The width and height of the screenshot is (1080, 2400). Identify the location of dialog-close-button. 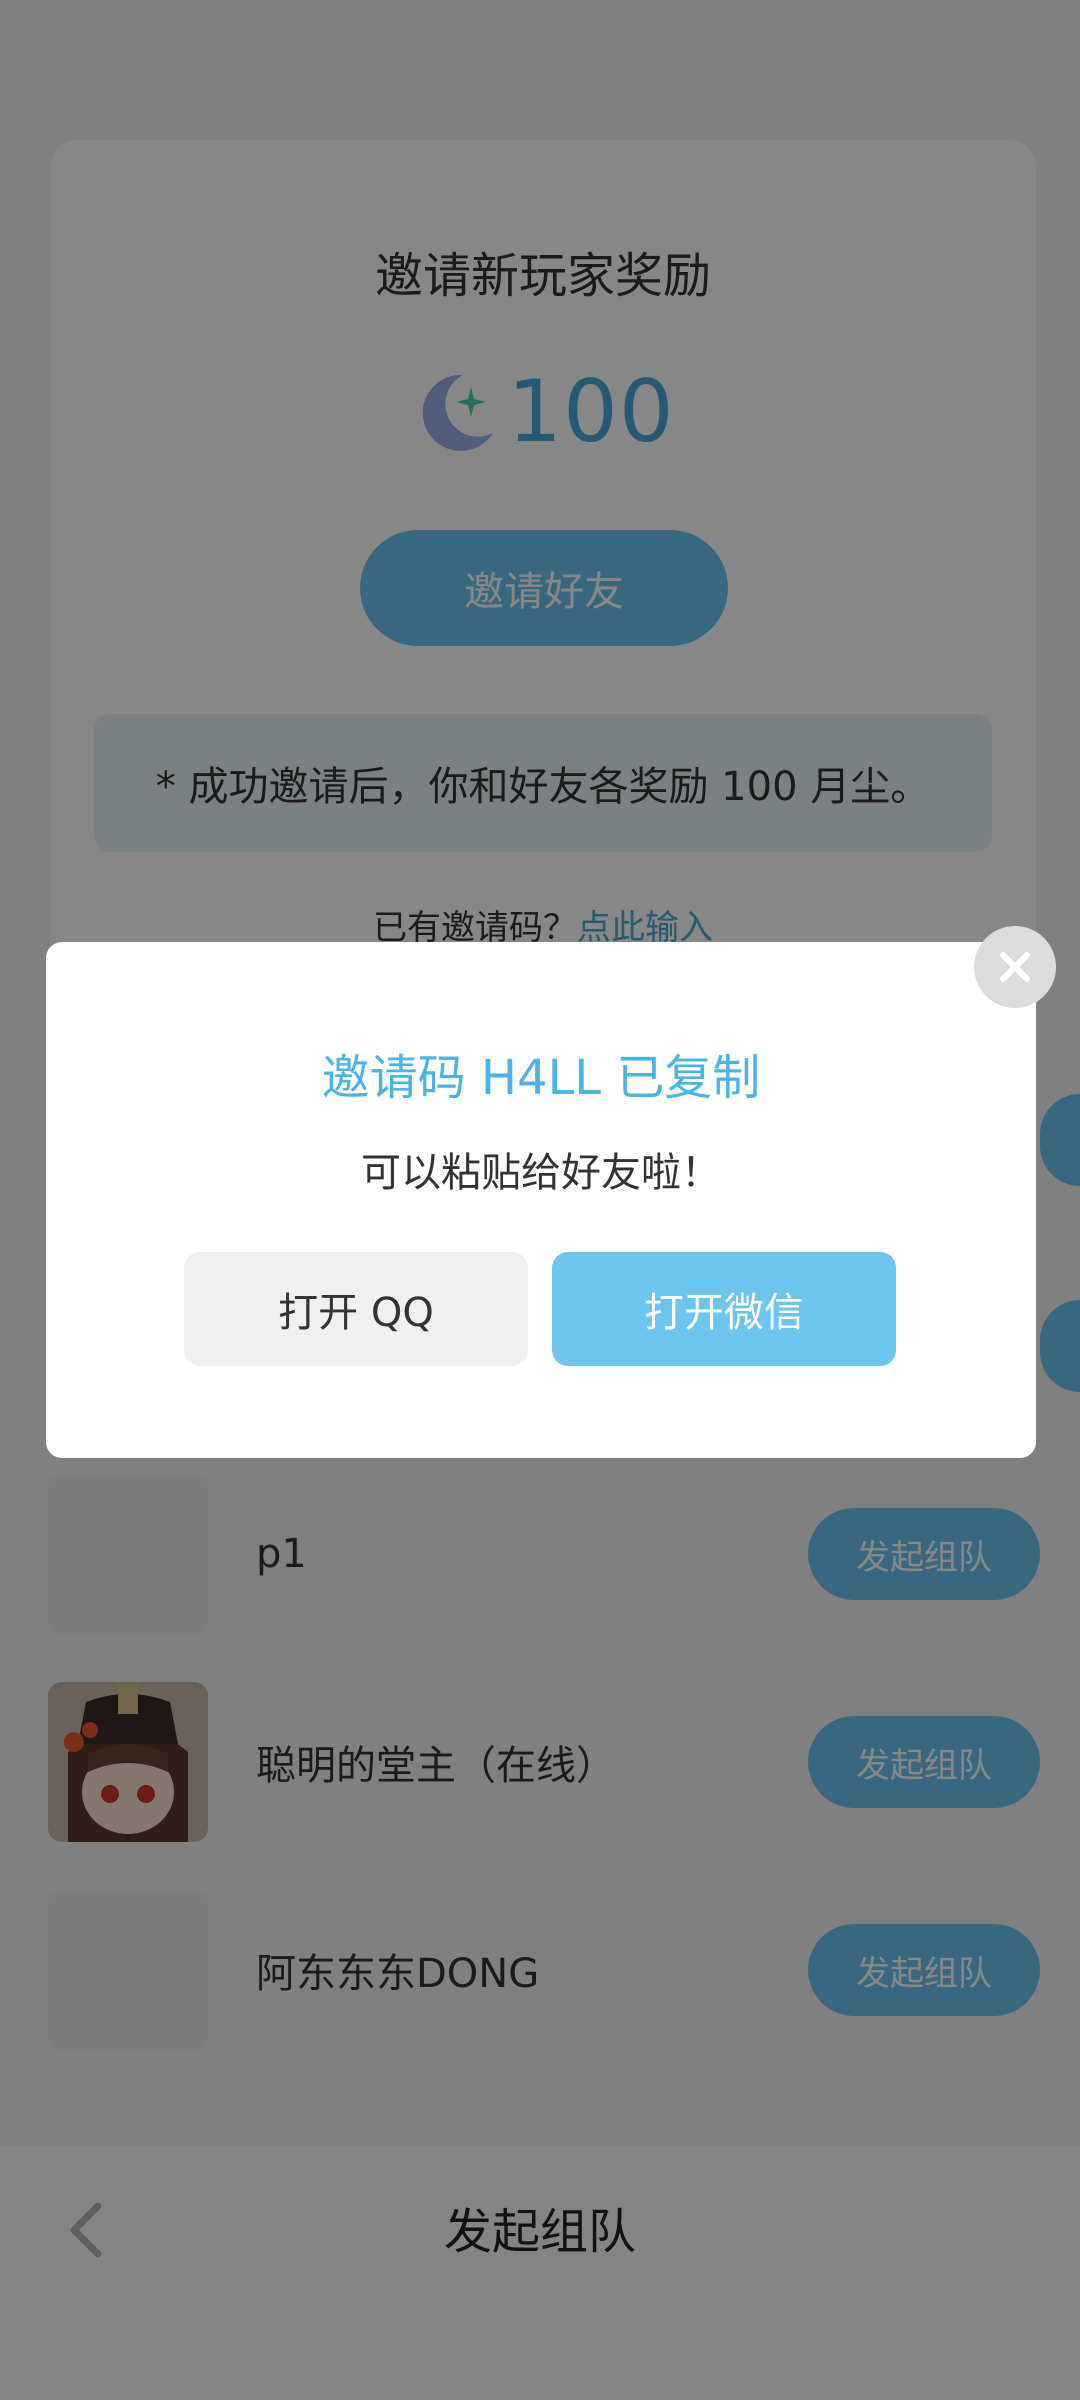
(1015, 967).